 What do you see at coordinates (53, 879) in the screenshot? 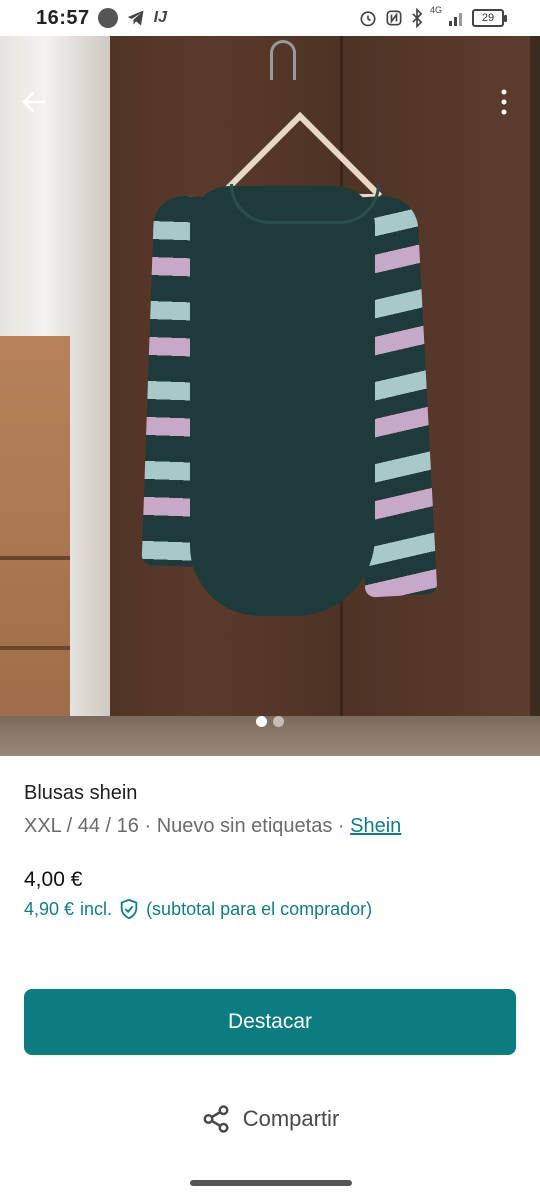
I see `item-price: 4,00 €` at bounding box center [53, 879].